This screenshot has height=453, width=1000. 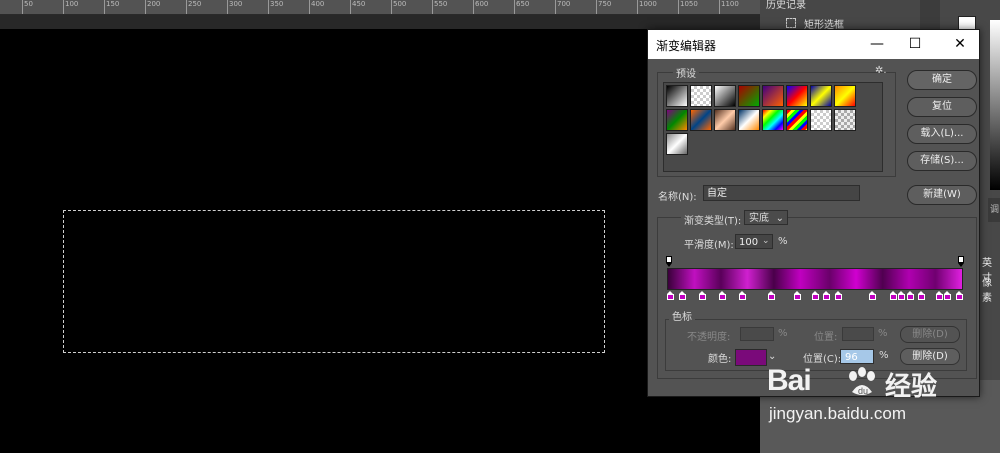 What do you see at coordinates (751, 357) in the screenshot?
I see `stop-color-swatch` at bounding box center [751, 357].